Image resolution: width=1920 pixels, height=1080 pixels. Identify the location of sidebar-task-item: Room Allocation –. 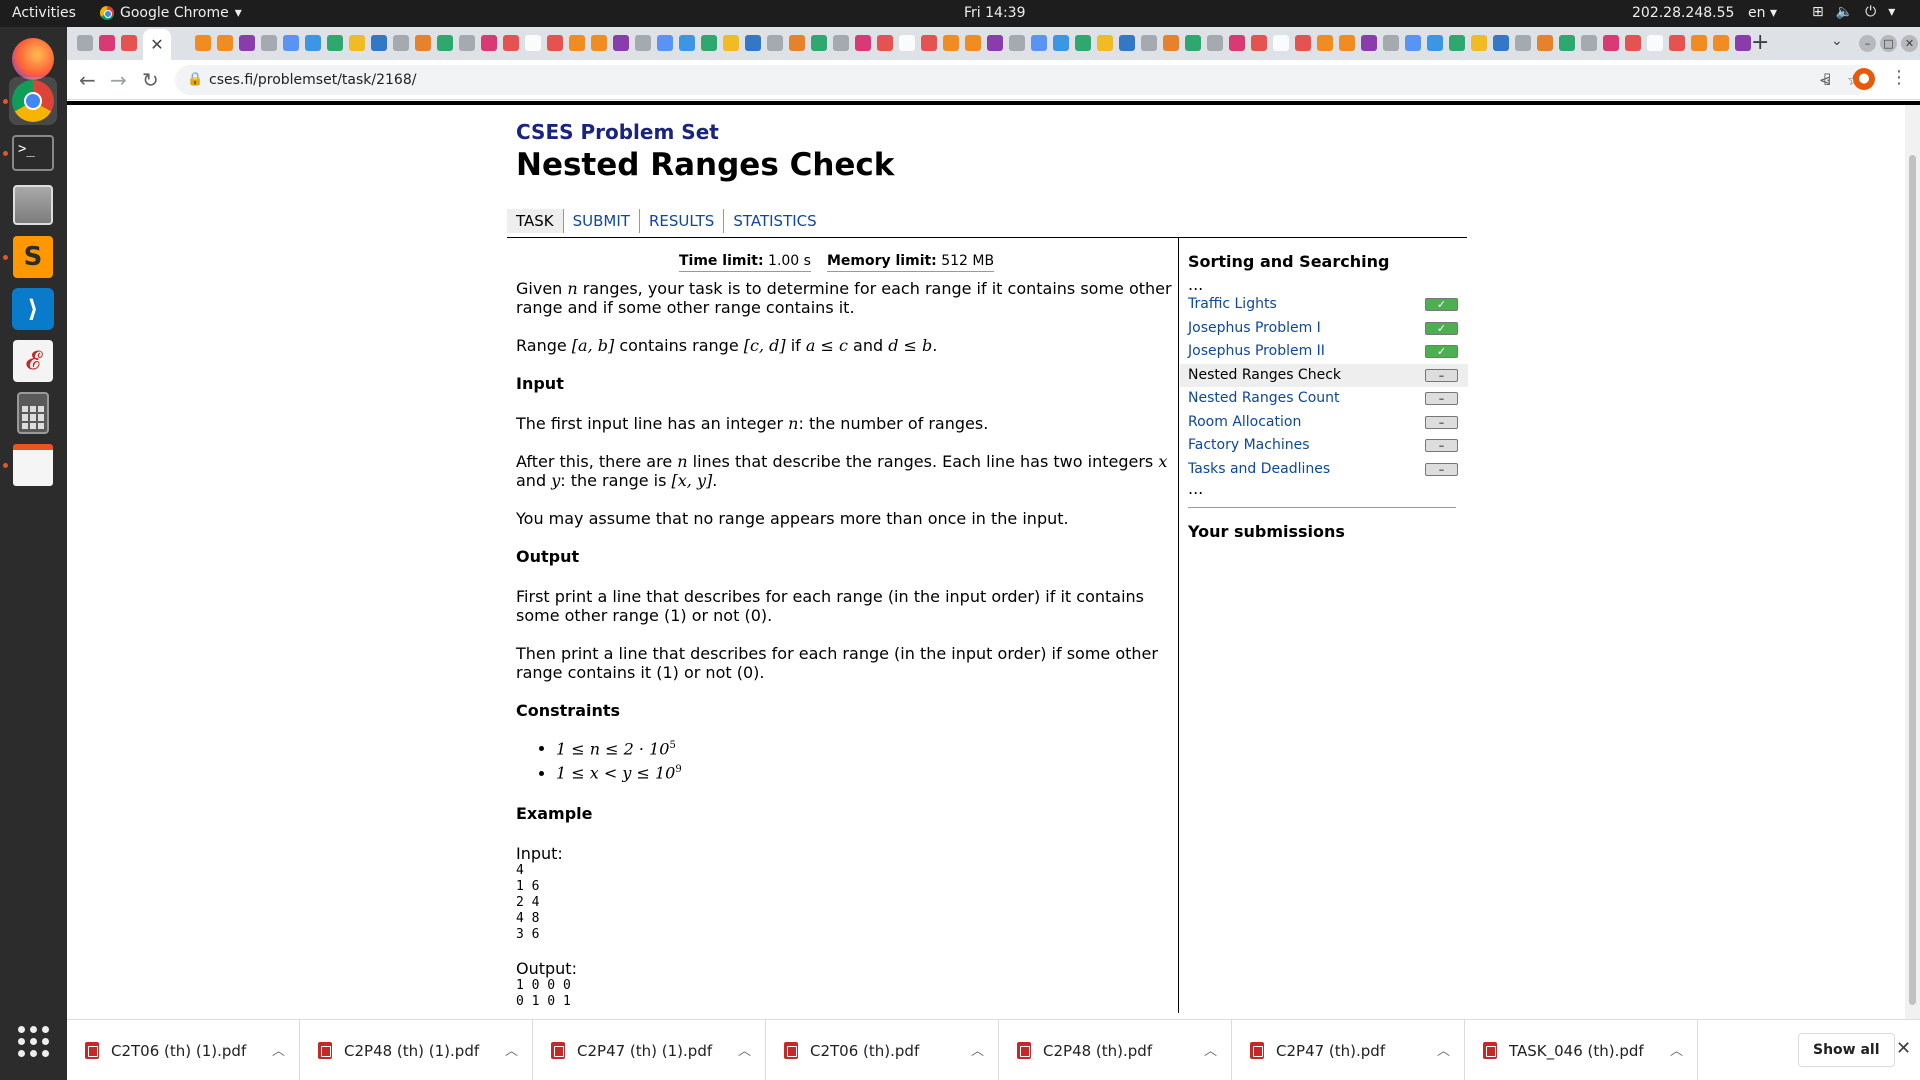
(1328, 423).